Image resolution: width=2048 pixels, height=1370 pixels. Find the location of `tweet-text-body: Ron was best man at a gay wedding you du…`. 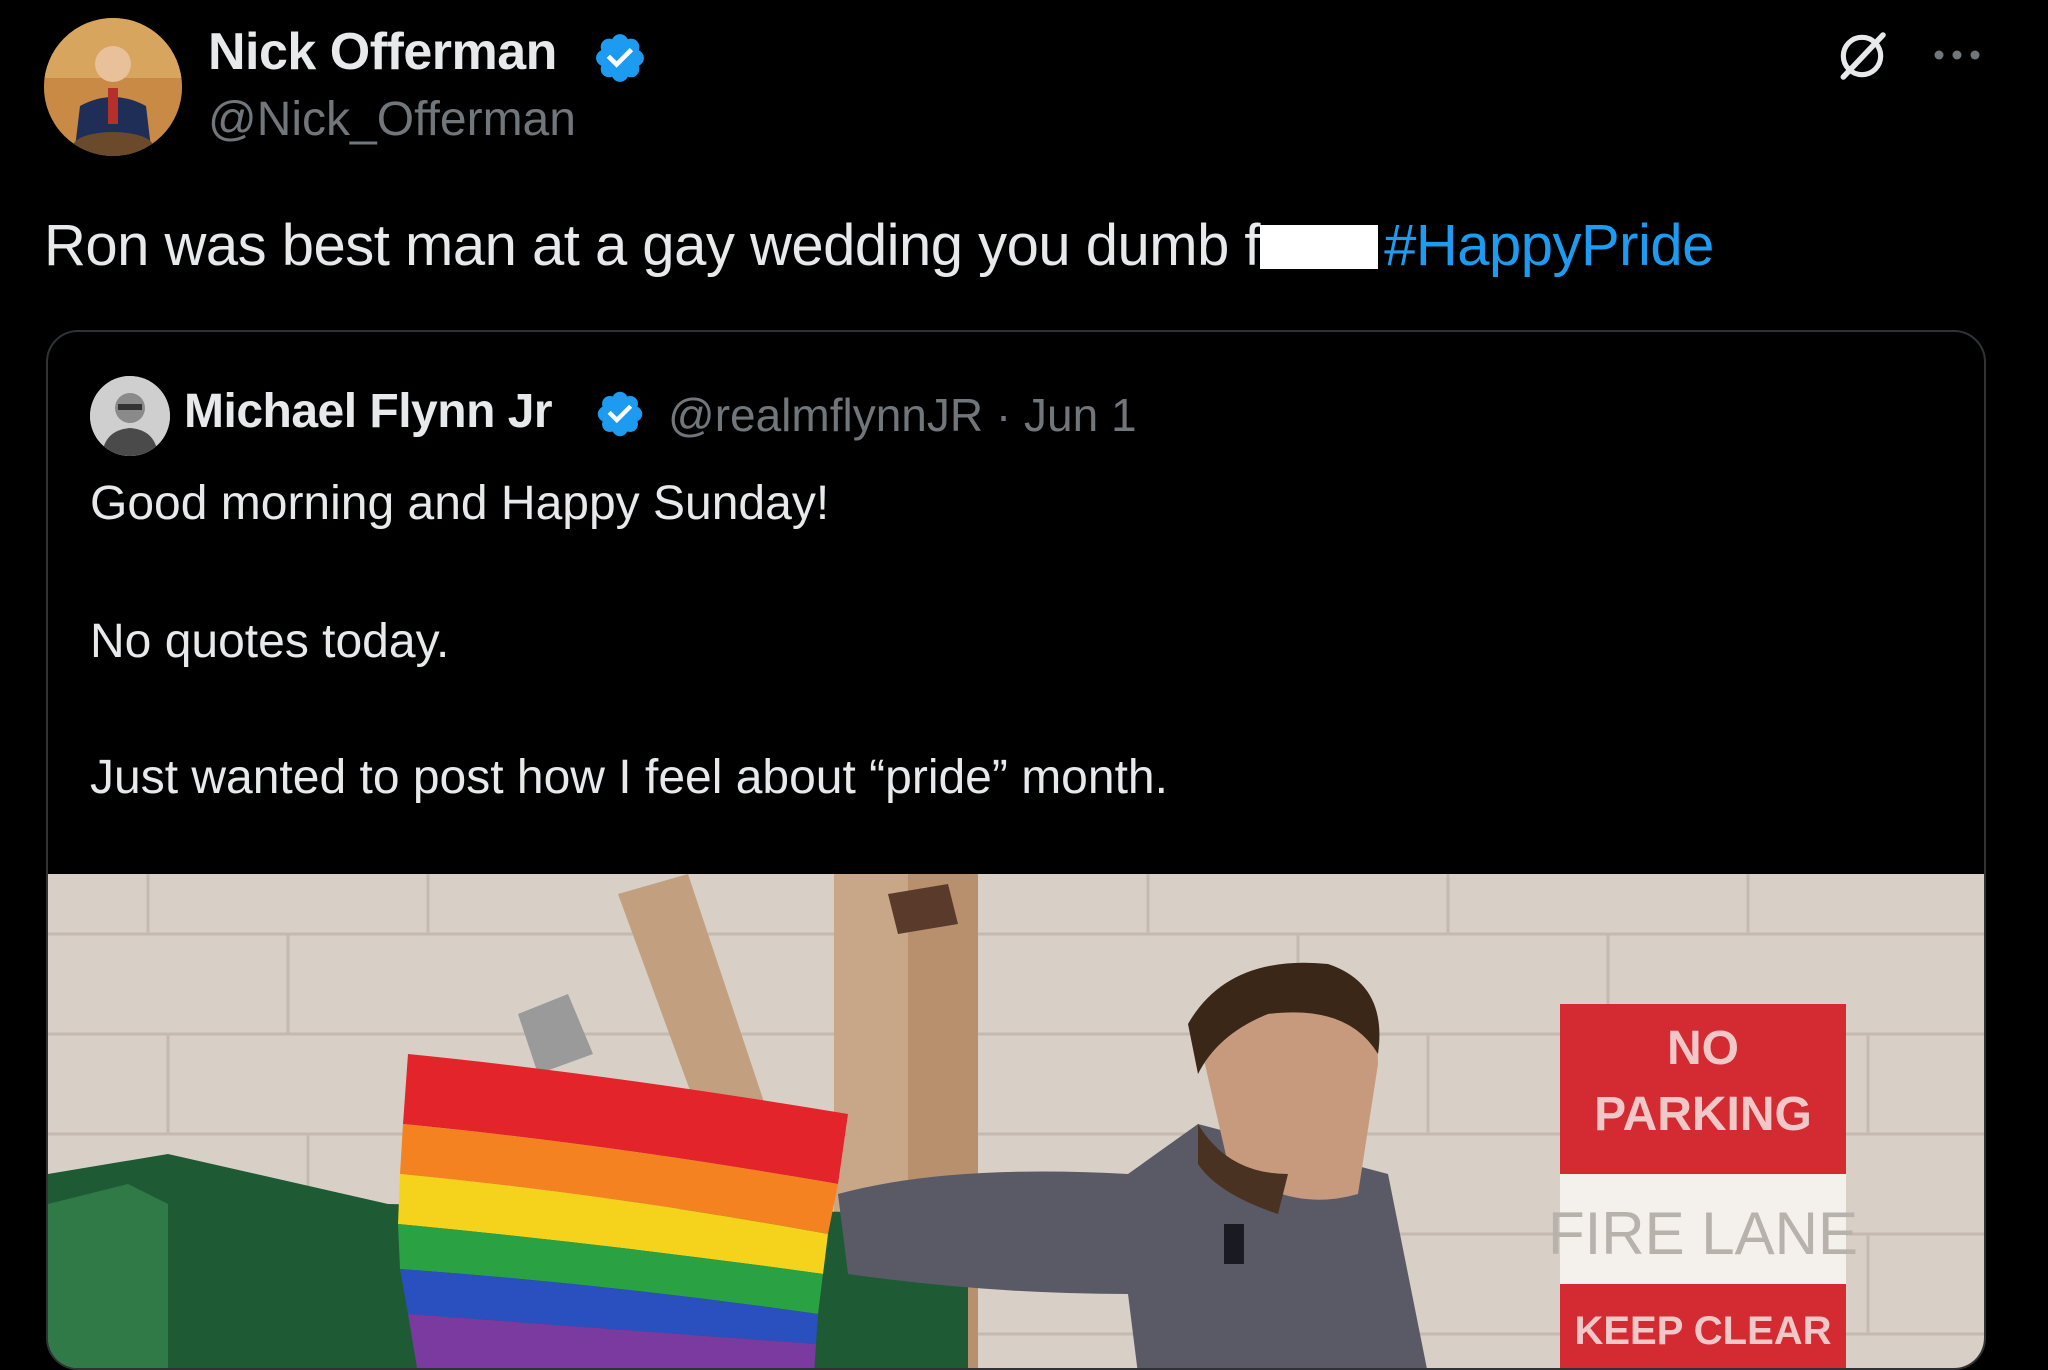

tweet-text-body: Ron was best man at a gay wedding you du… is located at coordinates (652, 245).